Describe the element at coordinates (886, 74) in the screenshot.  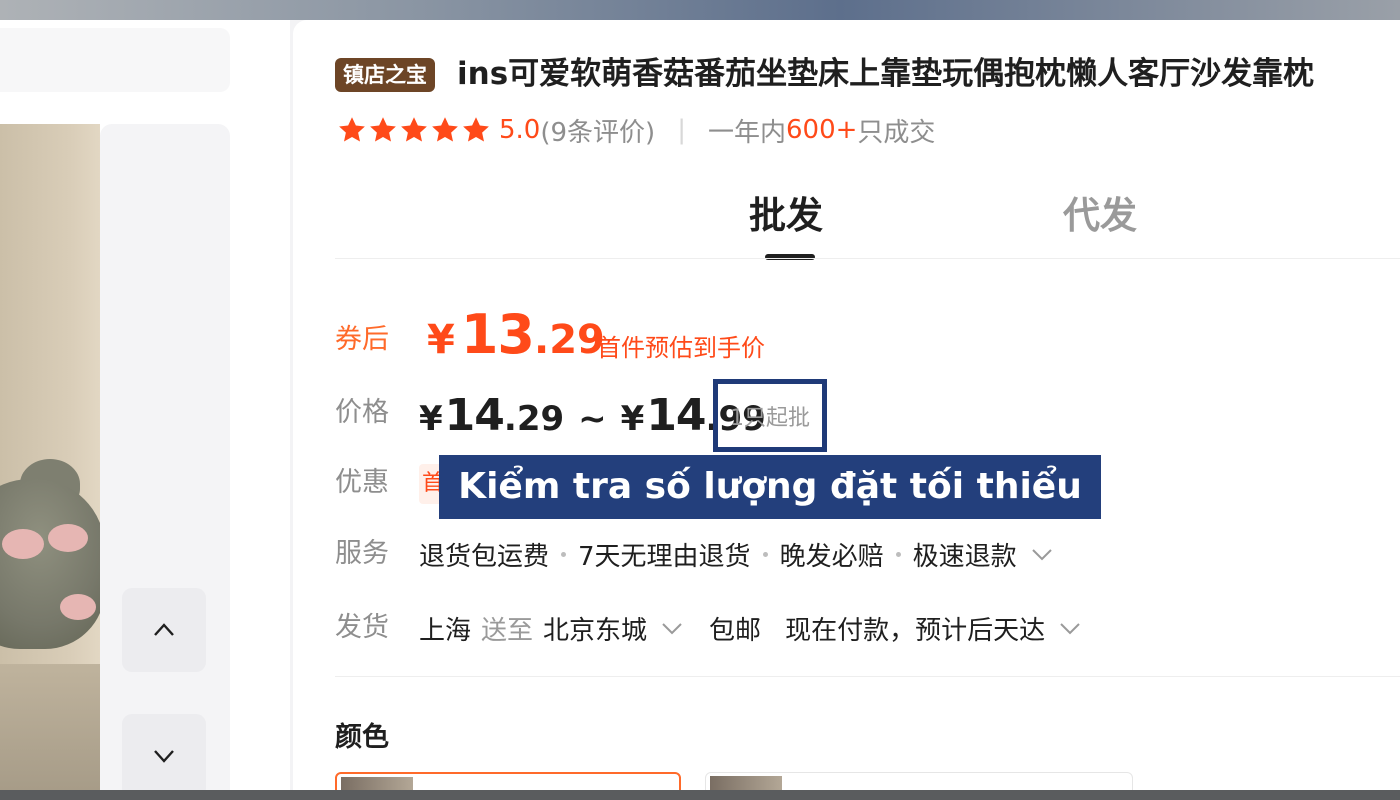
I see `product-title: ins可爱软萌香菇番茄坐垫床上靠垫玩偶抱枕懒人客厅沙发靠枕` at that location.